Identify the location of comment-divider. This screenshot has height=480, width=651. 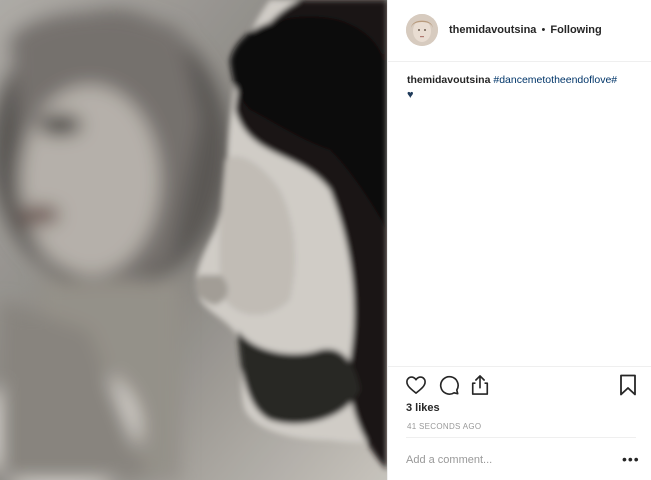
(521, 437).